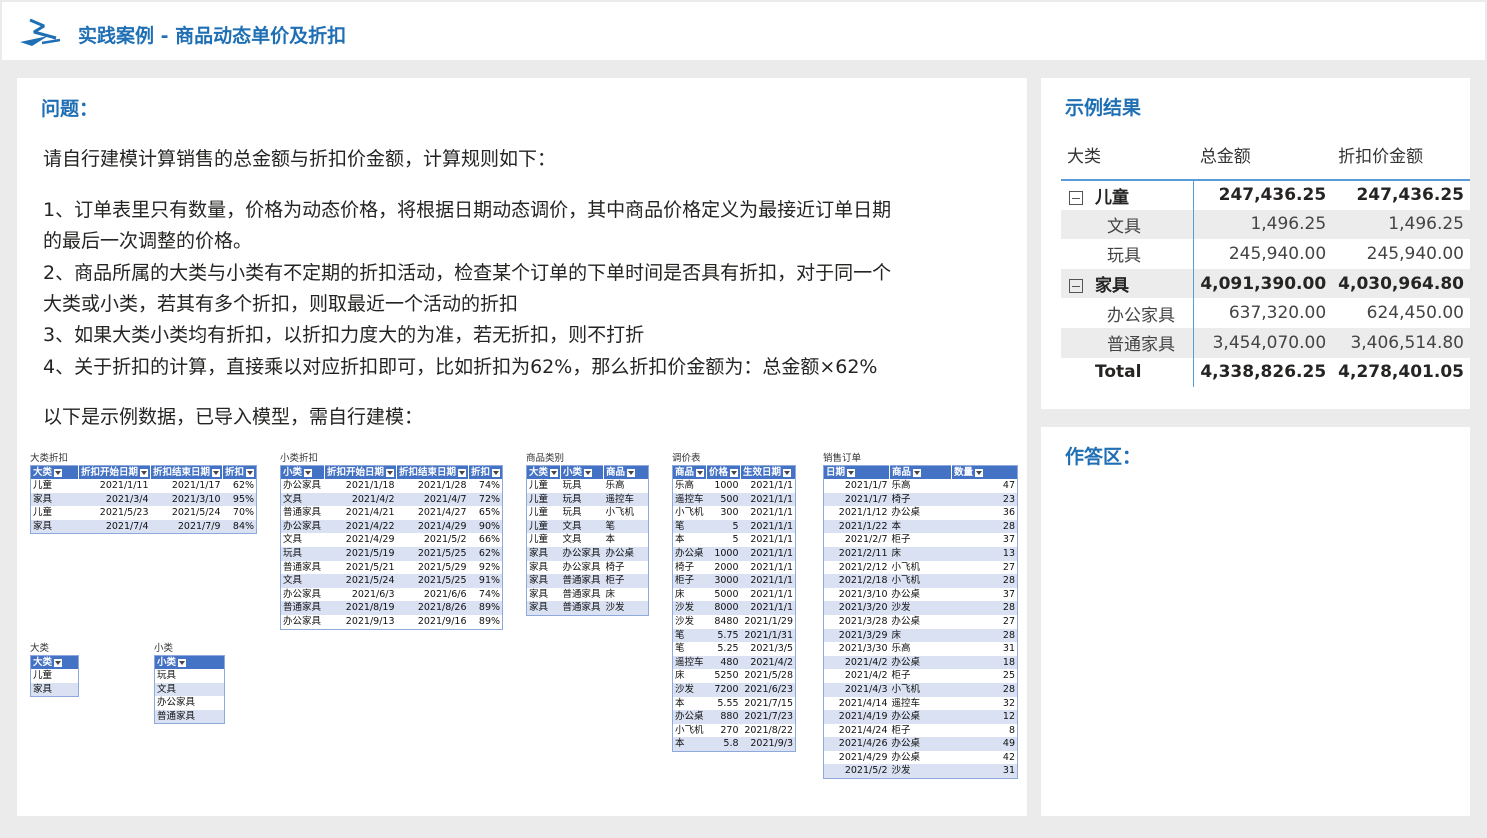 The height and width of the screenshot is (838, 1487). I want to click on table-cell: 2021/8/22, so click(768, 730).